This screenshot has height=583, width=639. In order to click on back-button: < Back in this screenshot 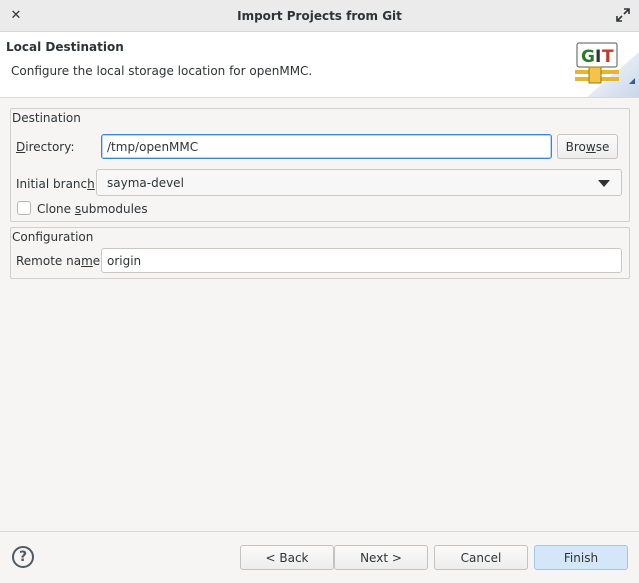, I will do `click(287, 557)`.